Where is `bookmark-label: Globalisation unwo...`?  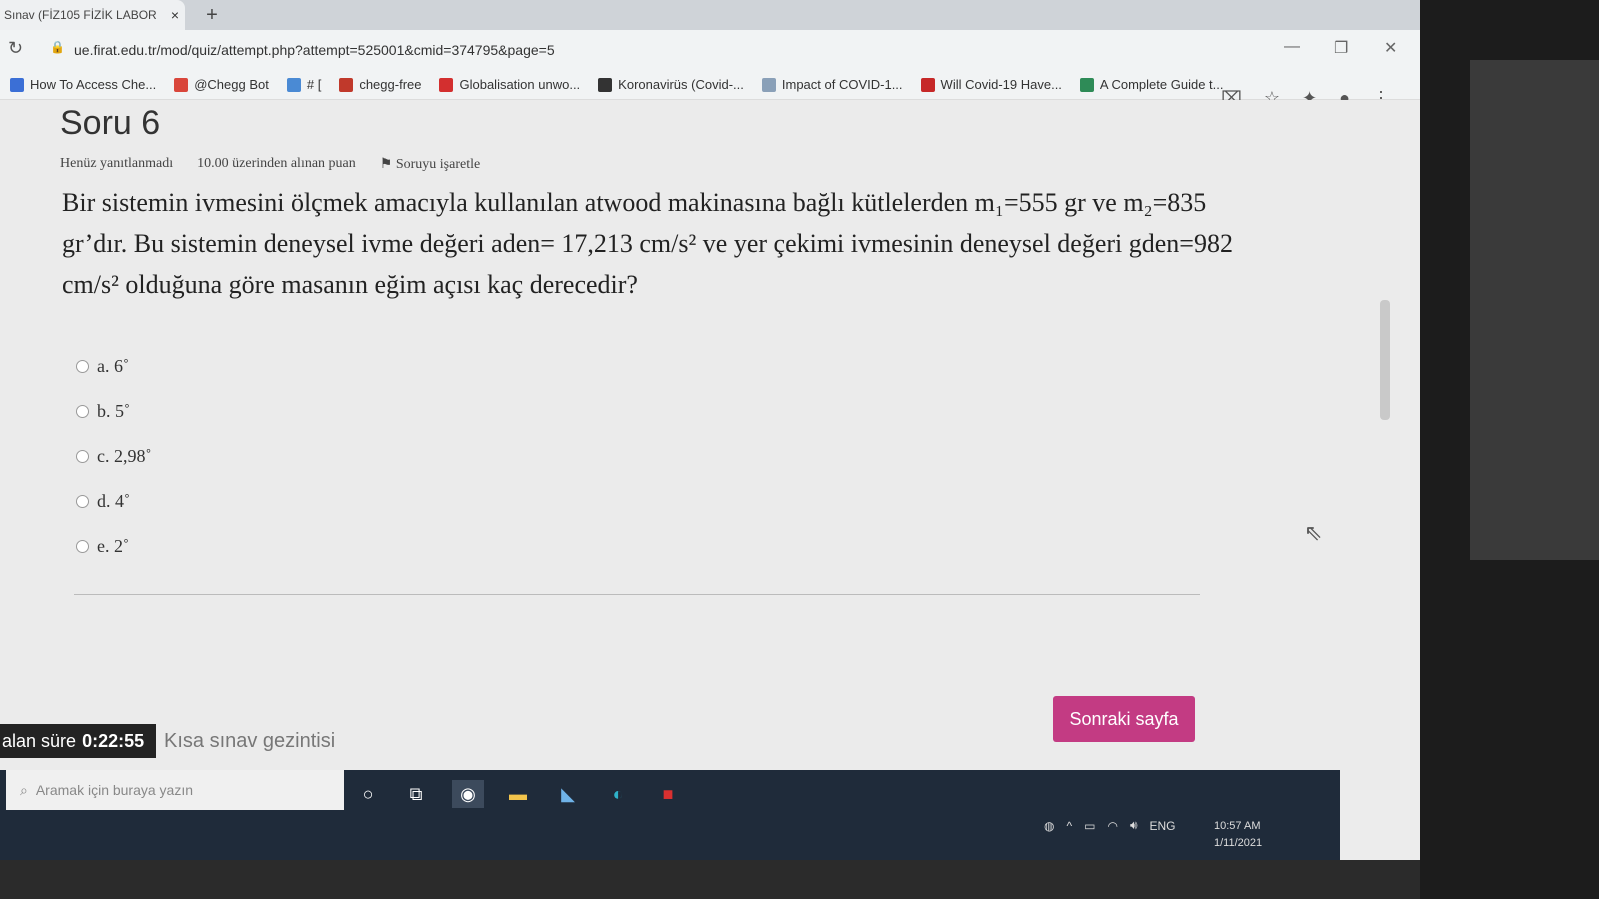 bookmark-label: Globalisation unwo... is located at coordinates (520, 84).